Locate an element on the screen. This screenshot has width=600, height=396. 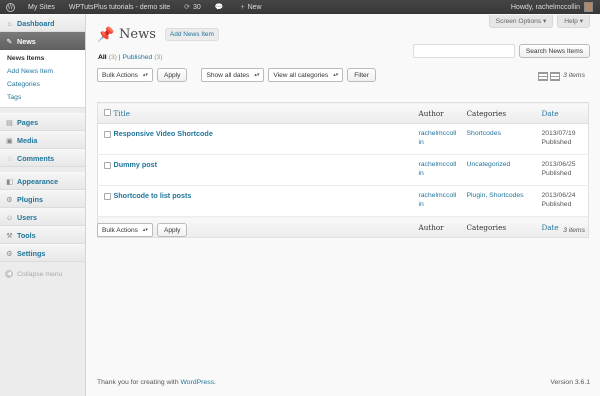
my-account-menu: Howdy, rachelmccollin is located at coordinates (552, 7).